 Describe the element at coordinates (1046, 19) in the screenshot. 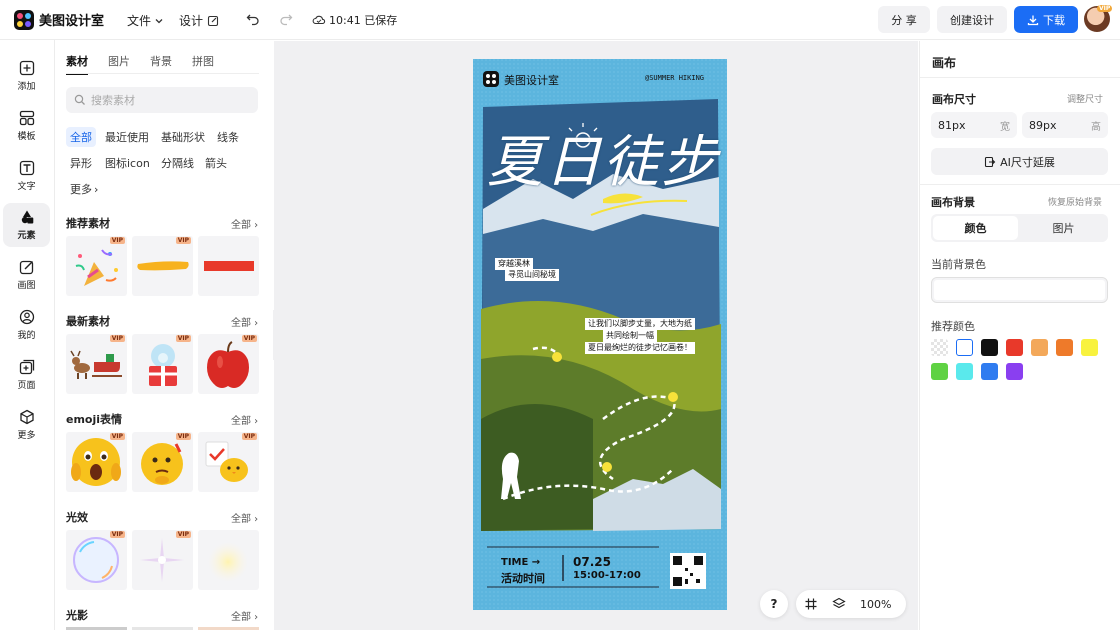

I see `download-button: 下载` at that location.